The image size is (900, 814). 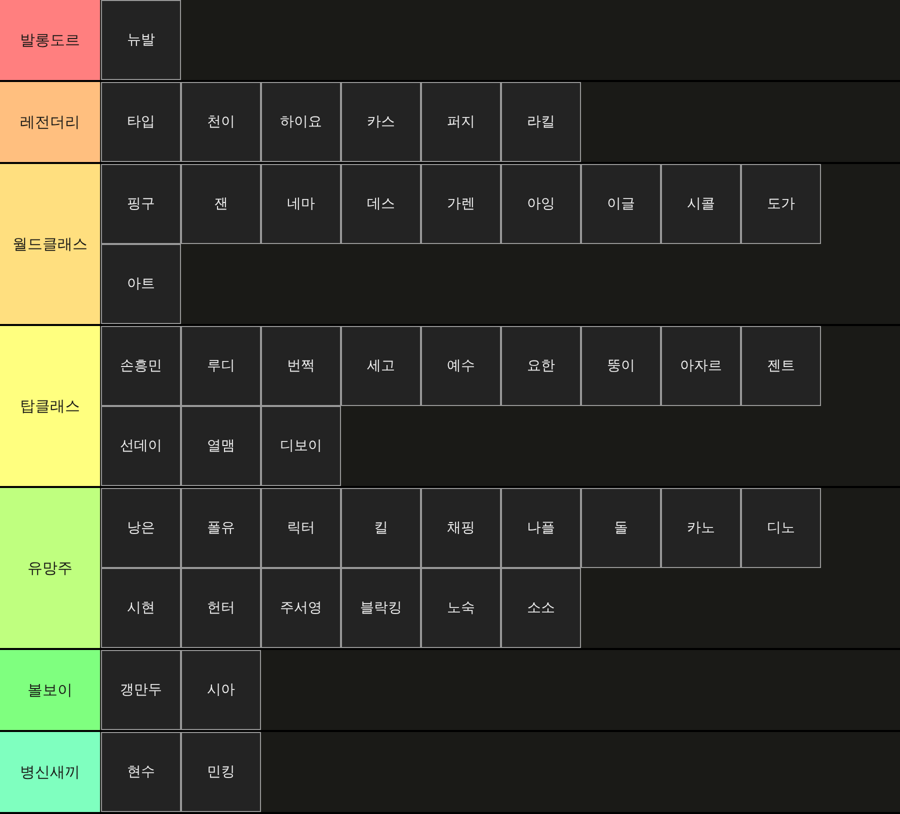 I want to click on tier-item-tile: 가렌, so click(x=461, y=204).